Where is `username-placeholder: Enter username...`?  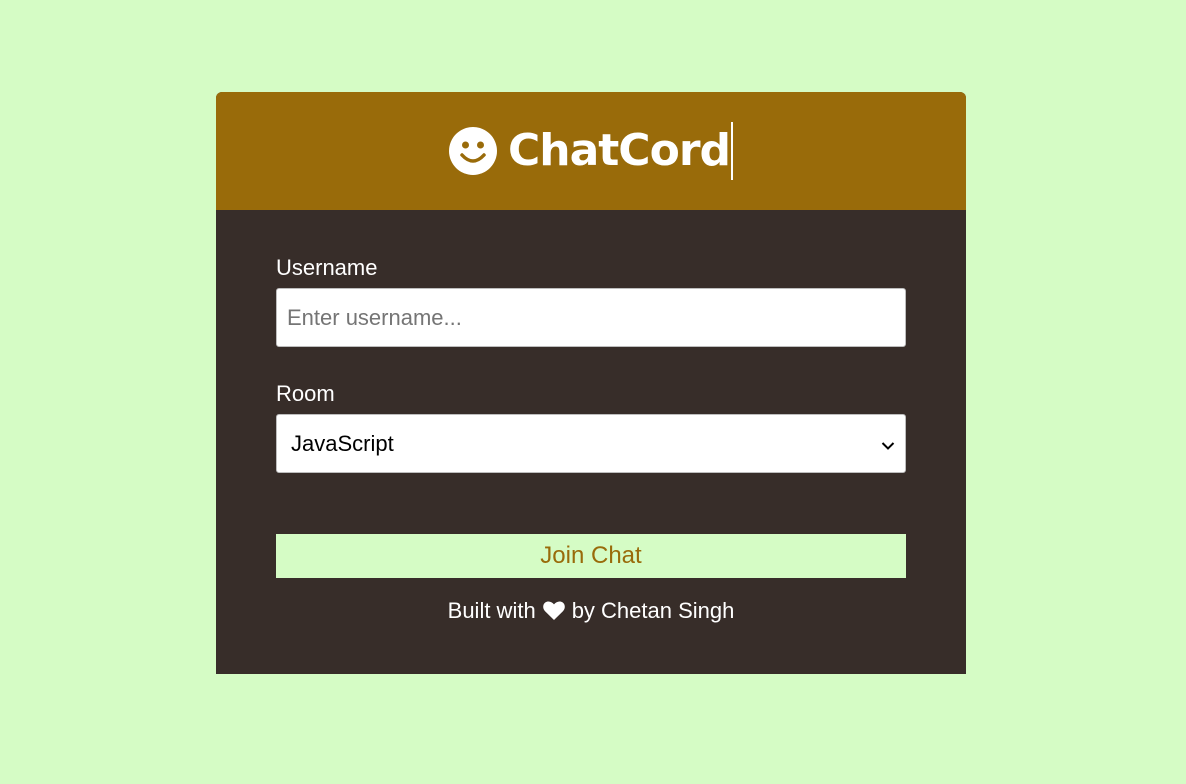
username-placeholder: Enter username... is located at coordinates (374, 317).